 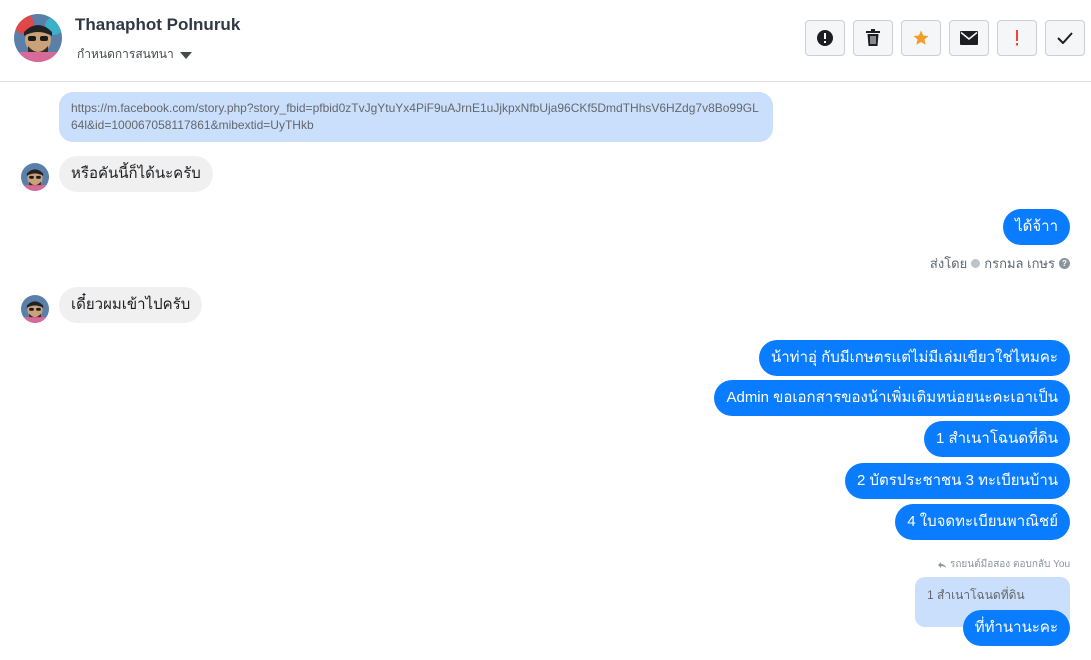 I want to click on incoming-message: เดี๋ยวผมเข้าไปครับ, so click(x=131, y=305).